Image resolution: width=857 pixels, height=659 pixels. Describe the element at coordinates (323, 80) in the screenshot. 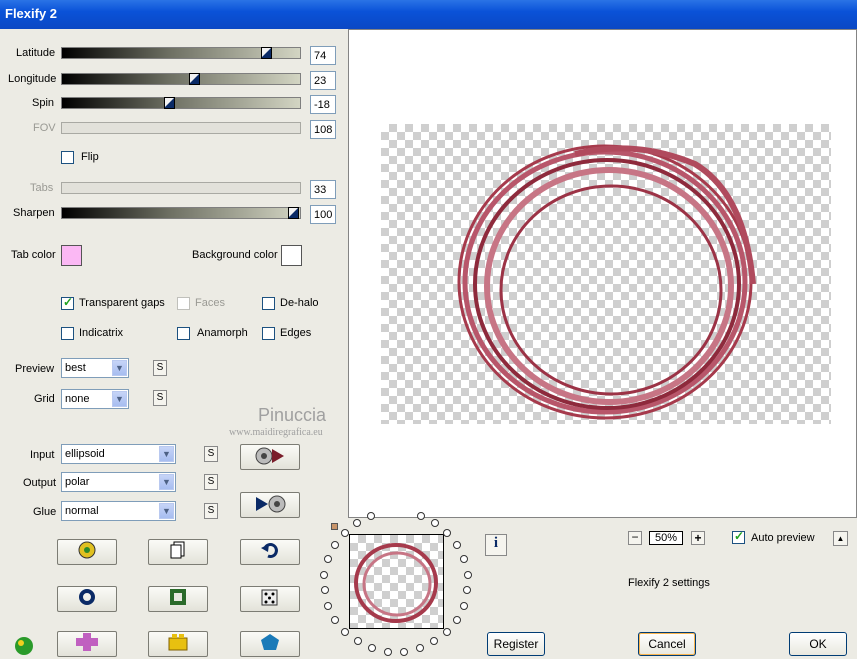

I see `longitude-input: 23` at that location.